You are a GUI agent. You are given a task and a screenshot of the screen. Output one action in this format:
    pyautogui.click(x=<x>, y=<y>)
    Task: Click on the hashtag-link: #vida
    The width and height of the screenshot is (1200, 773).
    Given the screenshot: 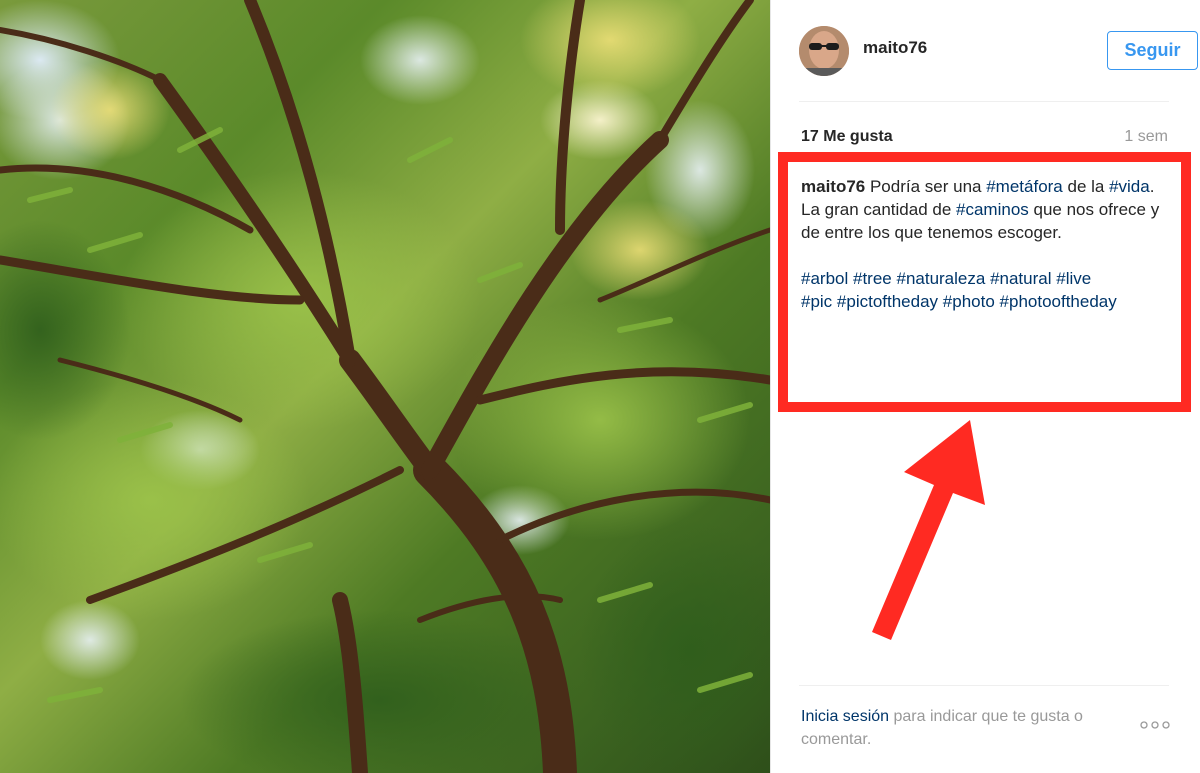 What is the action you would take?
    pyautogui.click(x=1129, y=186)
    